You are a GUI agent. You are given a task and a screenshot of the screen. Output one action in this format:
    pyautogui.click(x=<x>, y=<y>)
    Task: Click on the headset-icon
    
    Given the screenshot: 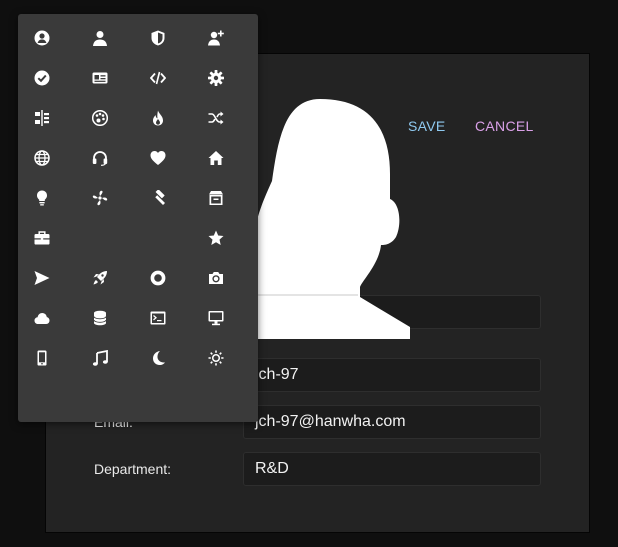 What is the action you would take?
    pyautogui.click(x=100, y=158)
    